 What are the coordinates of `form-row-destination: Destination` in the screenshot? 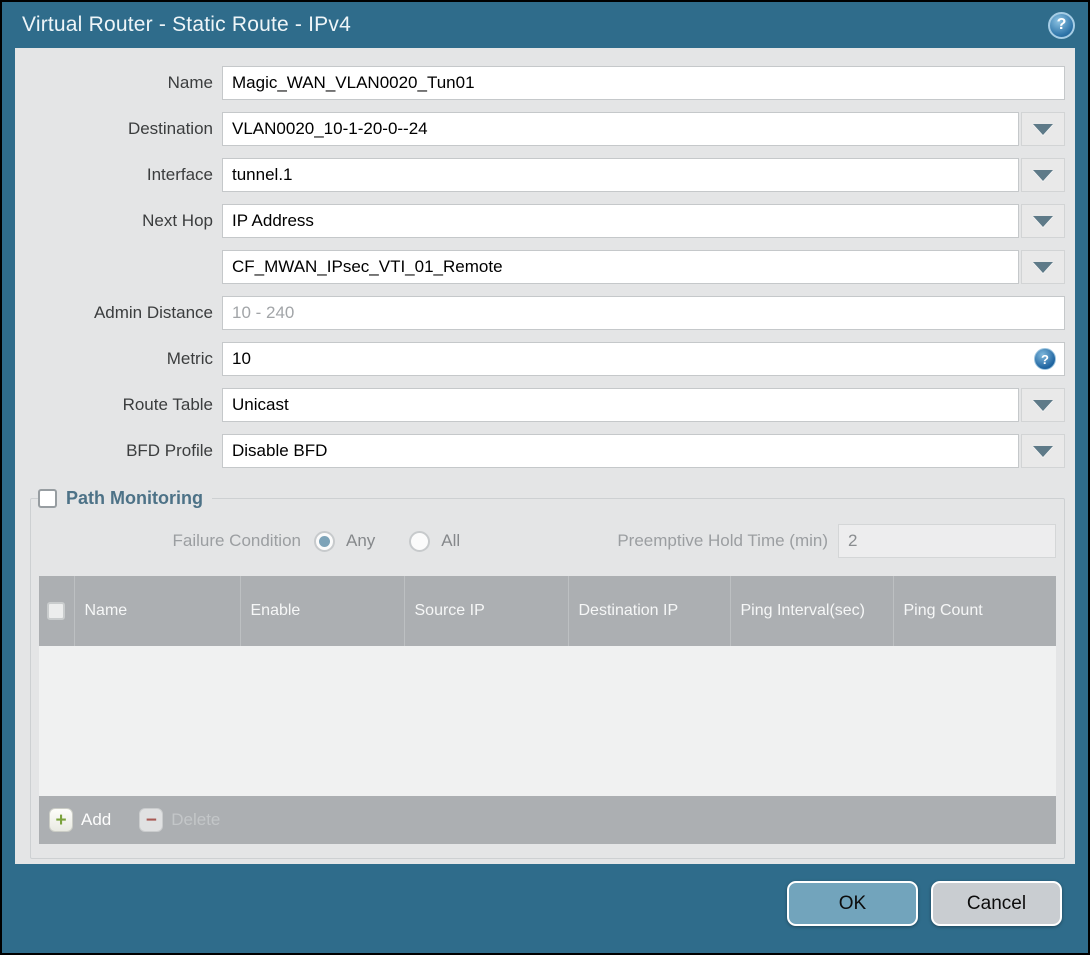 It's located at (545, 129).